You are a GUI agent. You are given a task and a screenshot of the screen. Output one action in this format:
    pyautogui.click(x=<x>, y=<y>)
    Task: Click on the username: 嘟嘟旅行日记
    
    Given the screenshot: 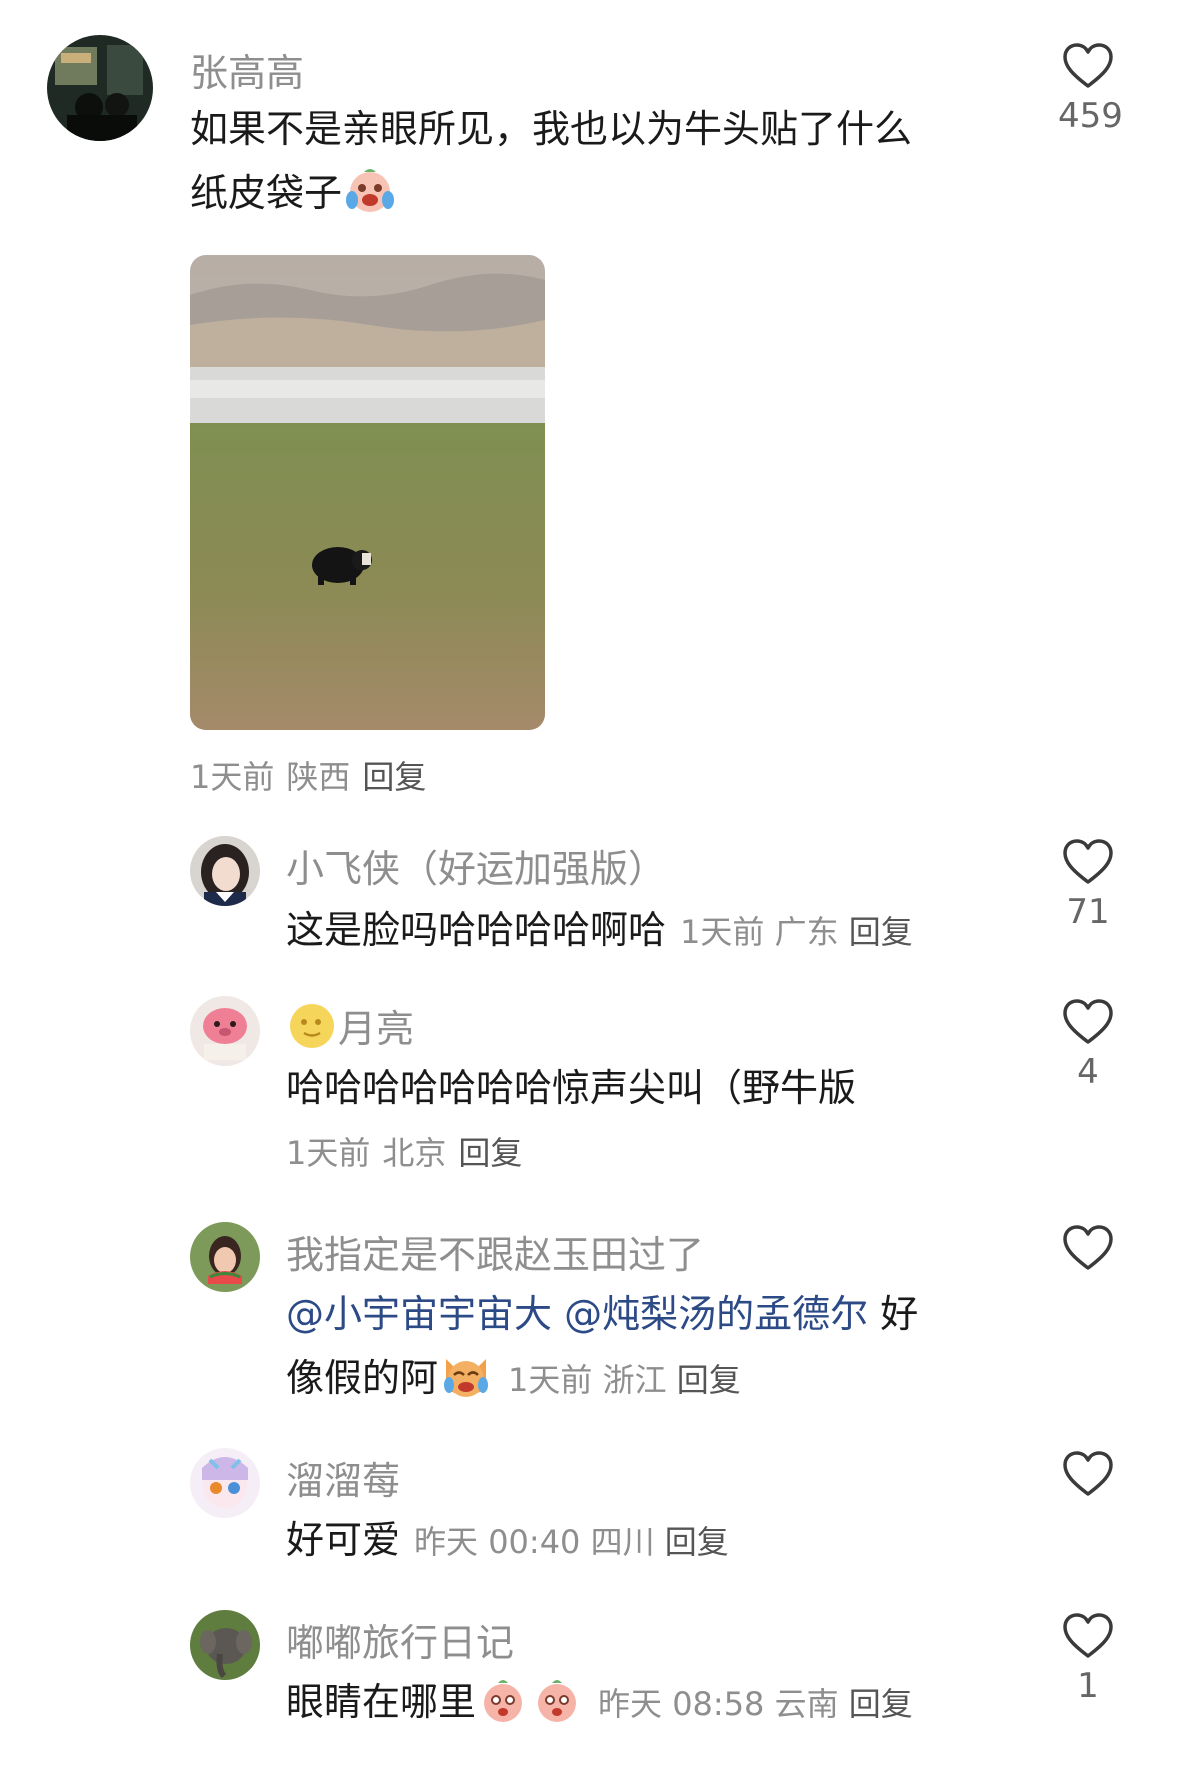 What is the action you would take?
    pyautogui.click(x=400, y=1639)
    